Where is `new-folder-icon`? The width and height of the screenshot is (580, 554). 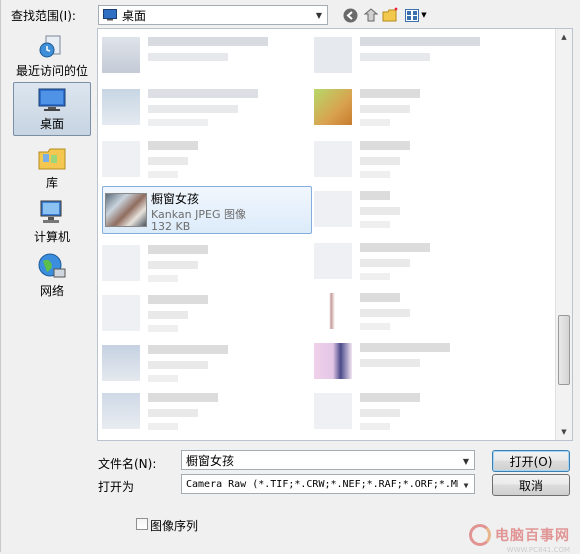
new-folder-icon is located at coordinates (390, 14).